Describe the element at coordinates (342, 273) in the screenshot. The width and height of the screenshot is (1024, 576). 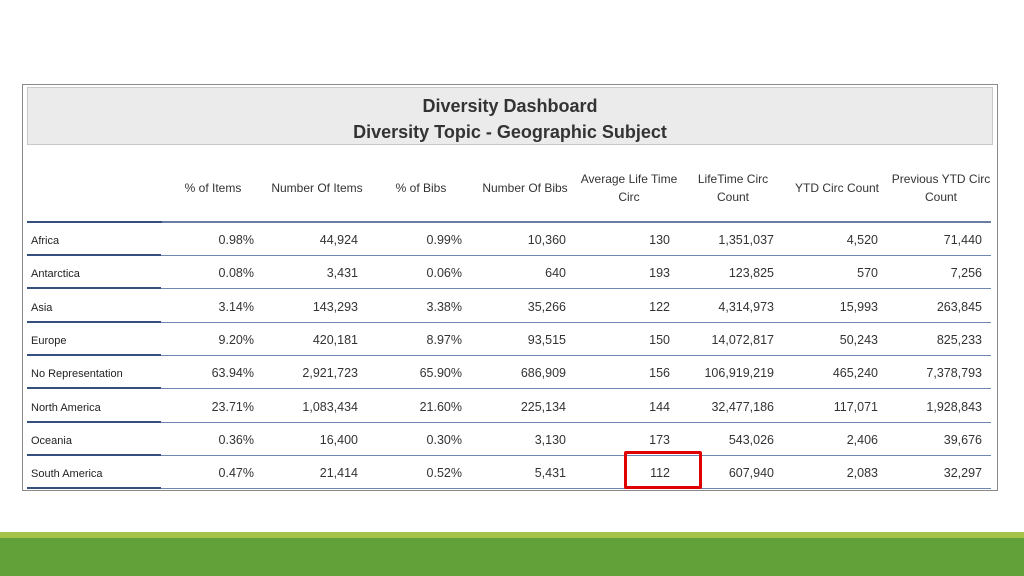
I see `table-cell: 3,431` at that location.